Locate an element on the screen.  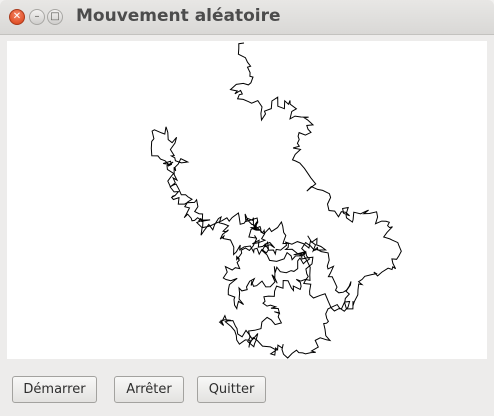
maximize-window-icon: □ is located at coordinates (55, 17).